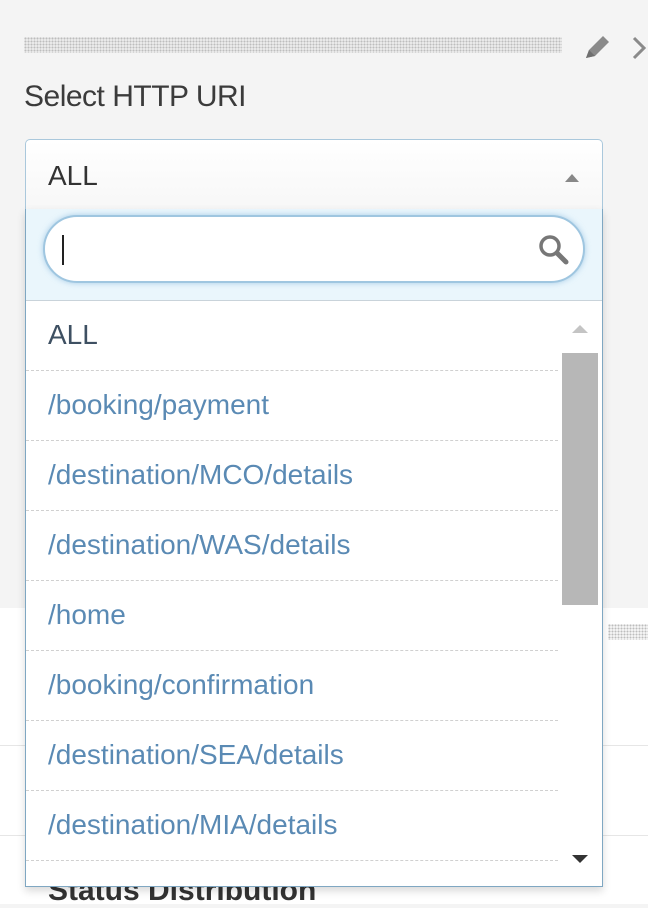 This screenshot has height=908, width=648. What do you see at coordinates (572, 178) in the screenshot?
I see `caret-up-icon` at bounding box center [572, 178].